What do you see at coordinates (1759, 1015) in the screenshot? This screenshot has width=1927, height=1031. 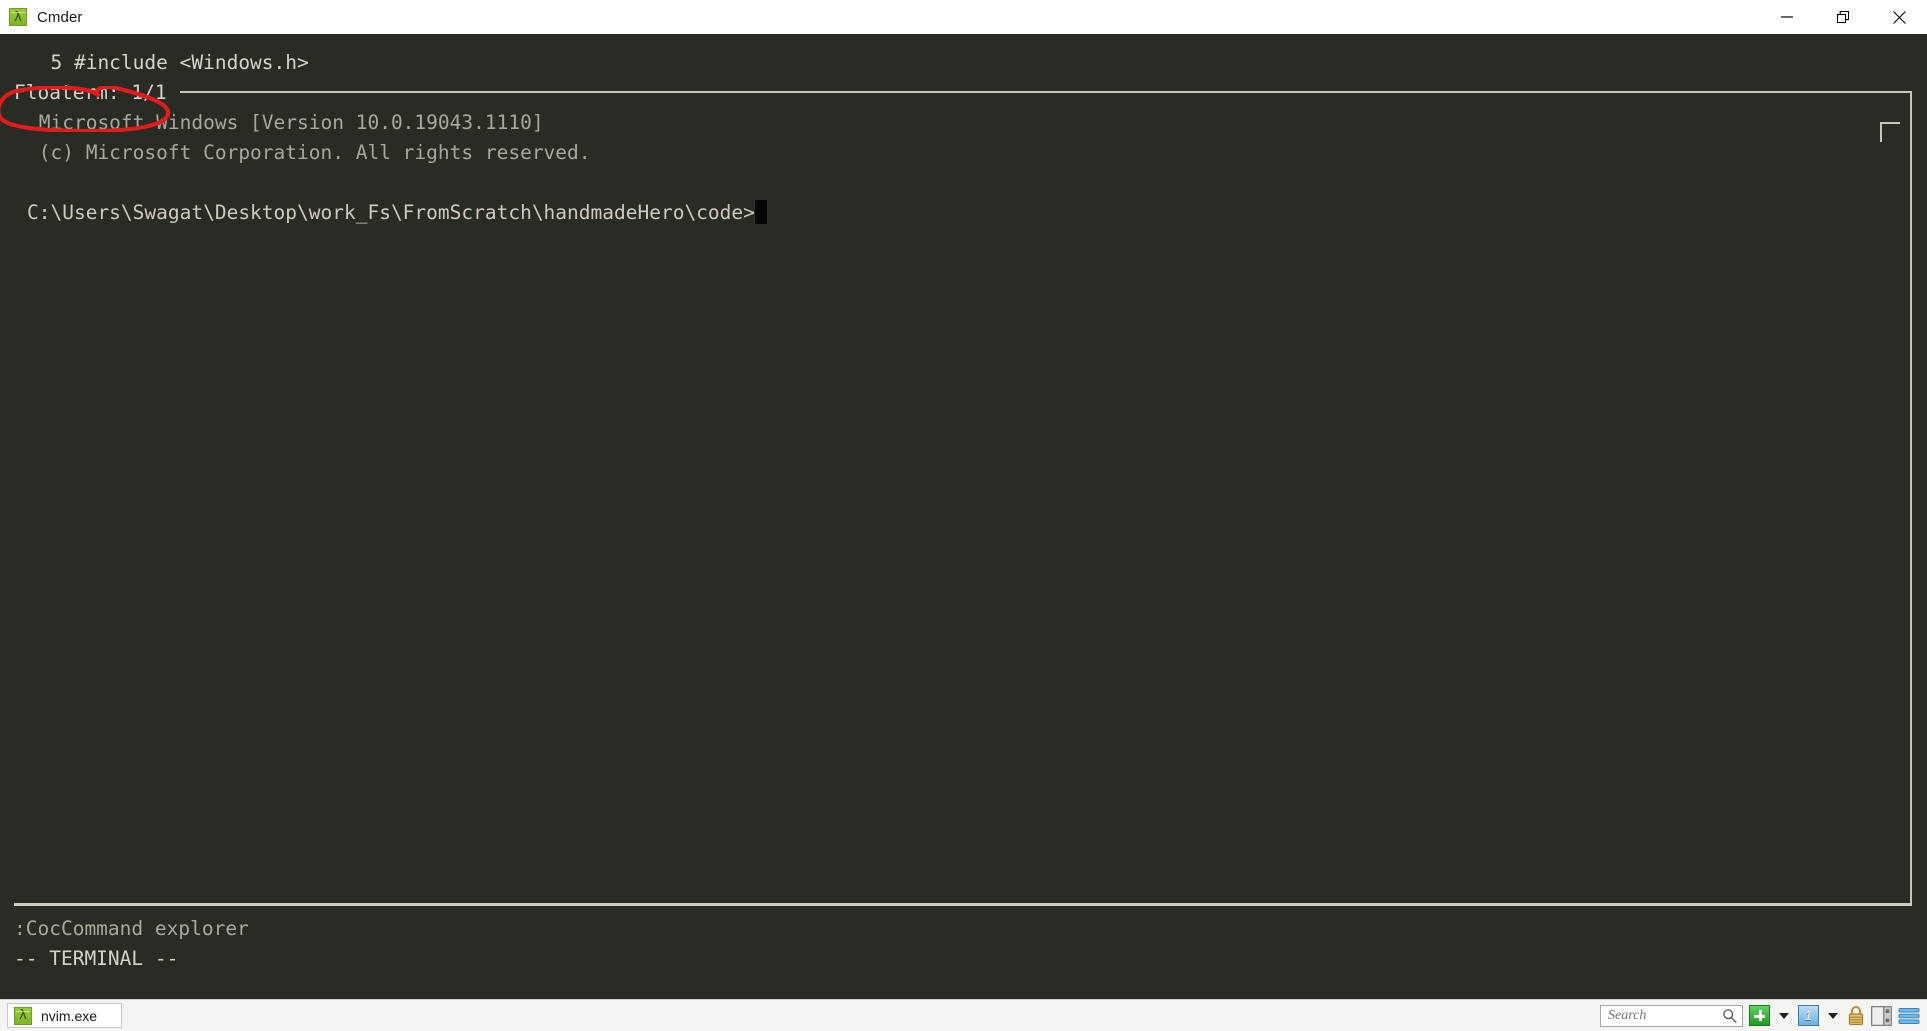 I see `new-console-button` at bounding box center [1759, 1015].